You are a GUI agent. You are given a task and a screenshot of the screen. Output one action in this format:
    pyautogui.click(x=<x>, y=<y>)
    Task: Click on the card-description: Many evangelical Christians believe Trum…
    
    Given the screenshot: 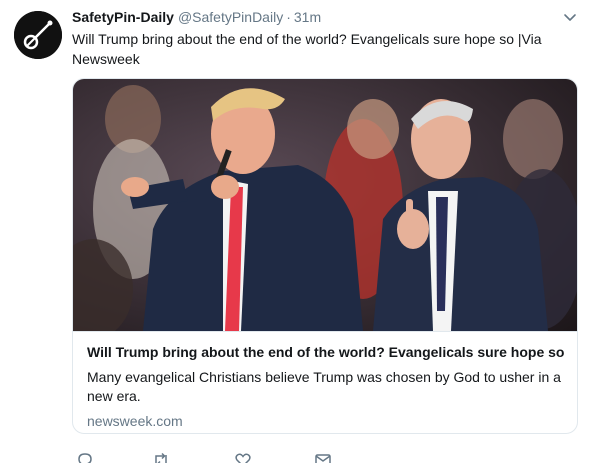 What is the action you would take?
    pyautogui.click(x=324, y=386)
    